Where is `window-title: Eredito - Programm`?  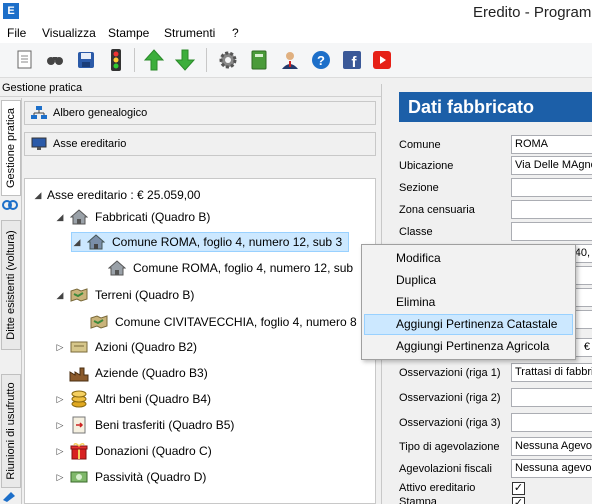 window-title: Eredito - Programm is located at coordinates (532, 12).